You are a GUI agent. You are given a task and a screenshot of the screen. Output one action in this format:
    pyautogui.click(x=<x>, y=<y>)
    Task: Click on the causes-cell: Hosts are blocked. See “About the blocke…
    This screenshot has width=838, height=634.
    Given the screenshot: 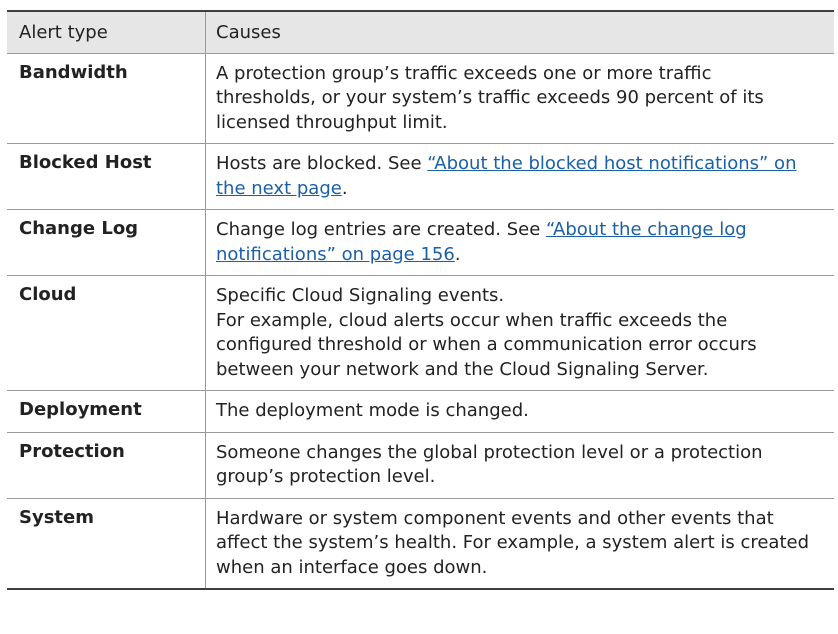 What is the action you would take?
    pyautogui.click(x=519, y=176)
    